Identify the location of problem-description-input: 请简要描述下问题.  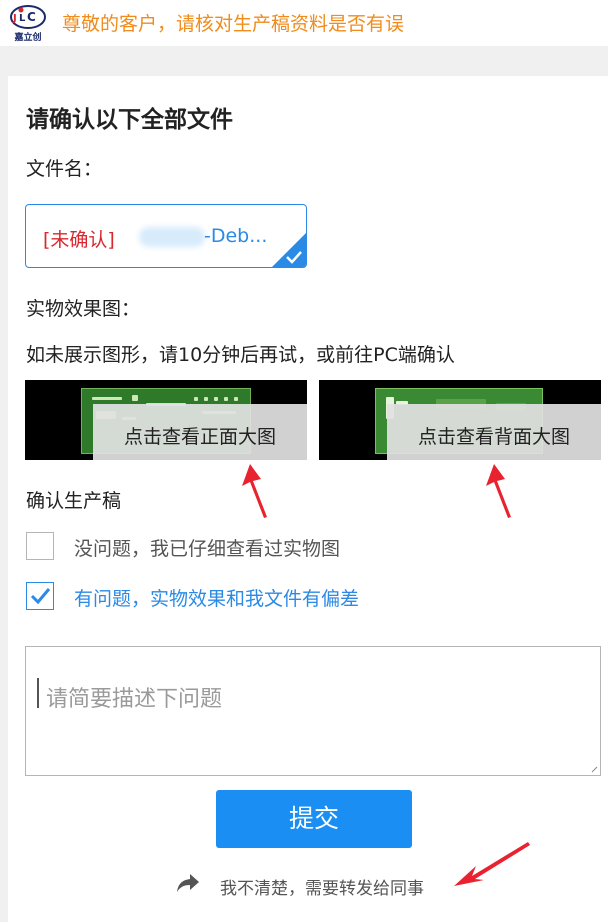
(313, 711).